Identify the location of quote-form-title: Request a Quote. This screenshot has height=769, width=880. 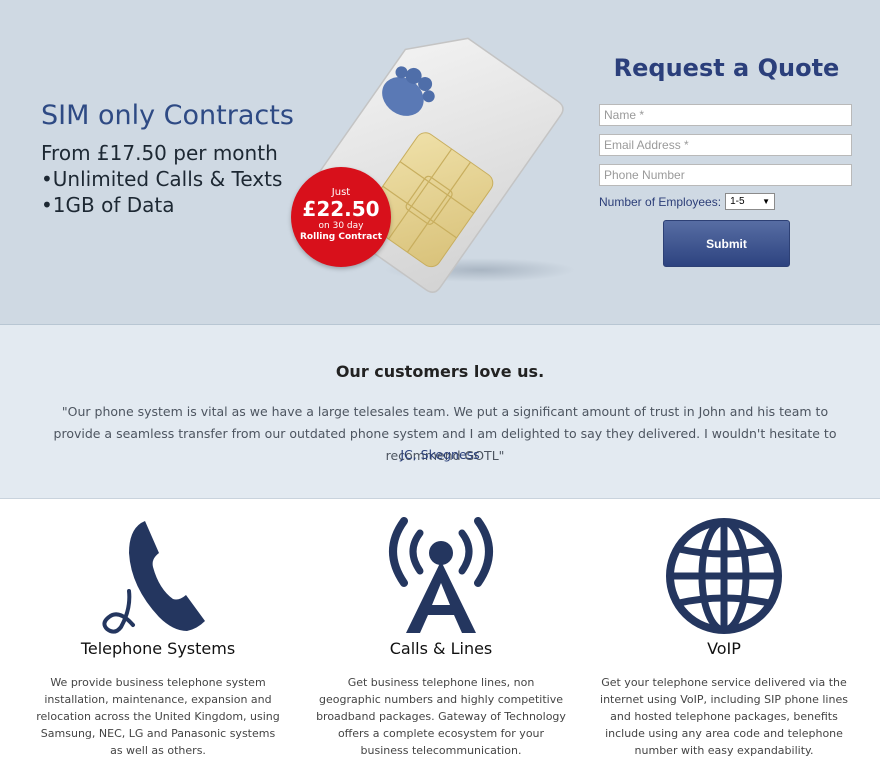
(726, 68).